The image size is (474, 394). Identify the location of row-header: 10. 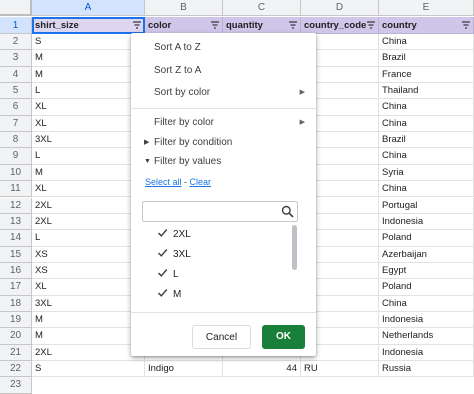
(16, 173).